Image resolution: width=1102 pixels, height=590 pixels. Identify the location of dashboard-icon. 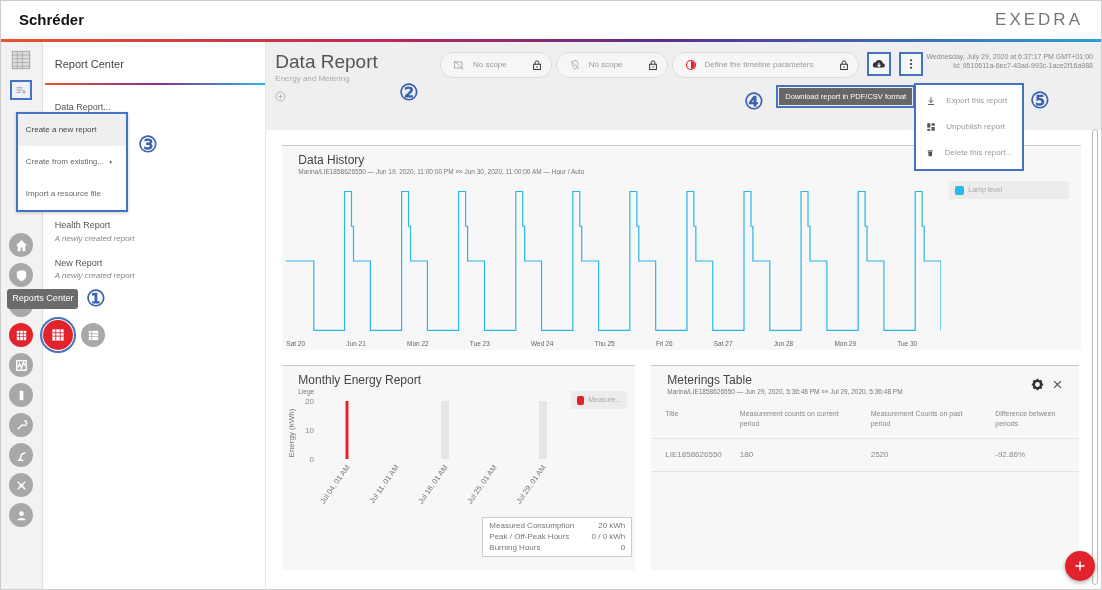
(931, 127).